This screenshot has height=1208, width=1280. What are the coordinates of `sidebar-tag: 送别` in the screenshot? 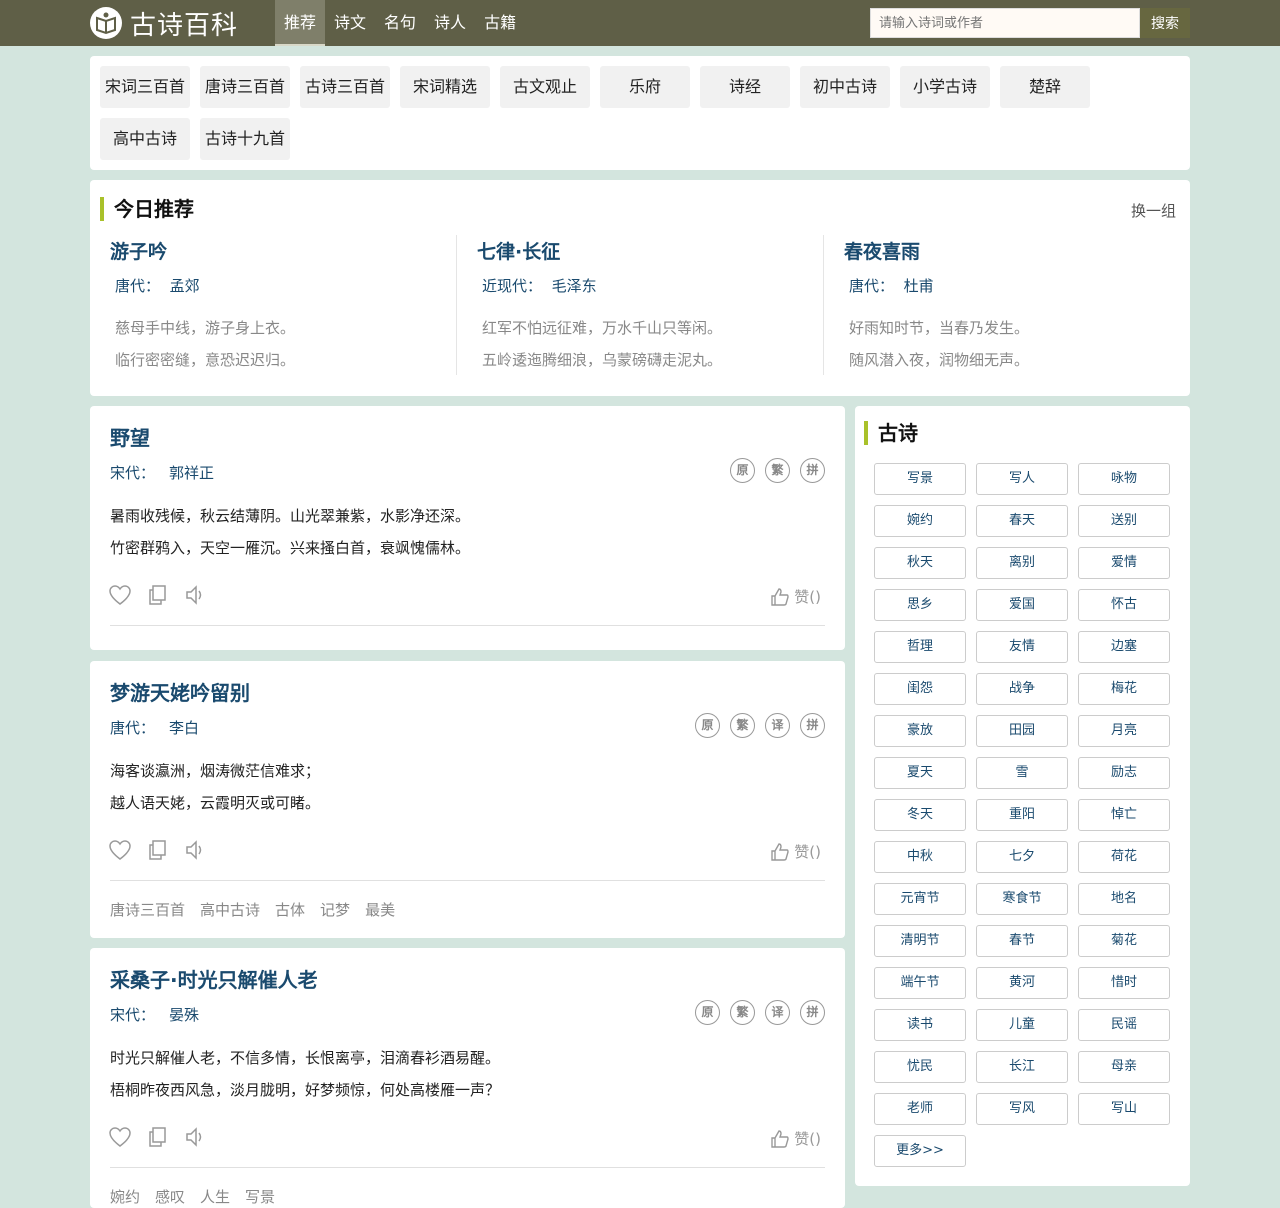 It's located at (1124, 521).